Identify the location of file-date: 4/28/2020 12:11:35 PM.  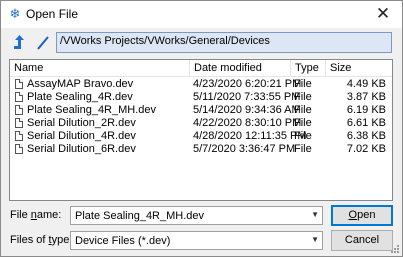
(250, 136).